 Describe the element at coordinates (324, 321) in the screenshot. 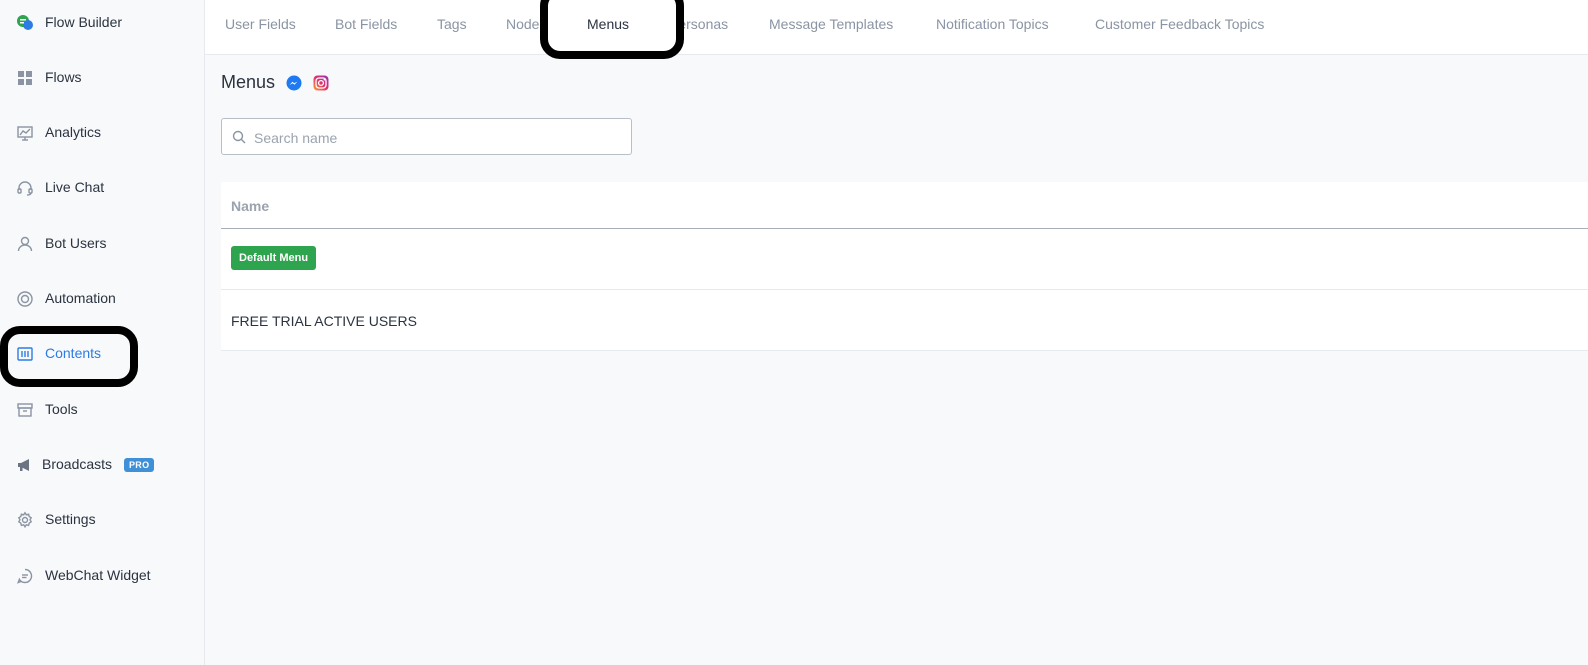

I see `menu-name: FREE TRIAL ACTIVE USERS` at that location.